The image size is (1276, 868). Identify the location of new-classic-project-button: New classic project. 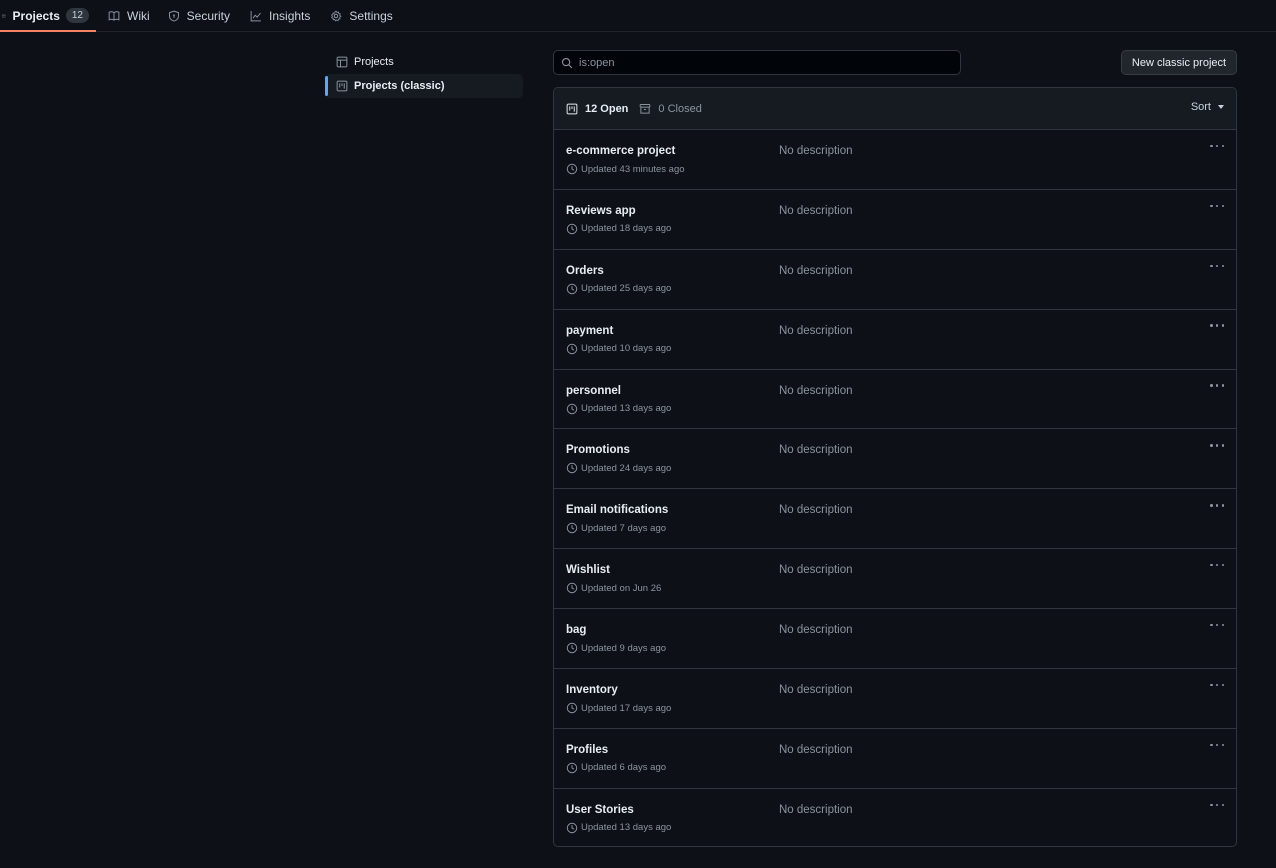
(1179, 62).